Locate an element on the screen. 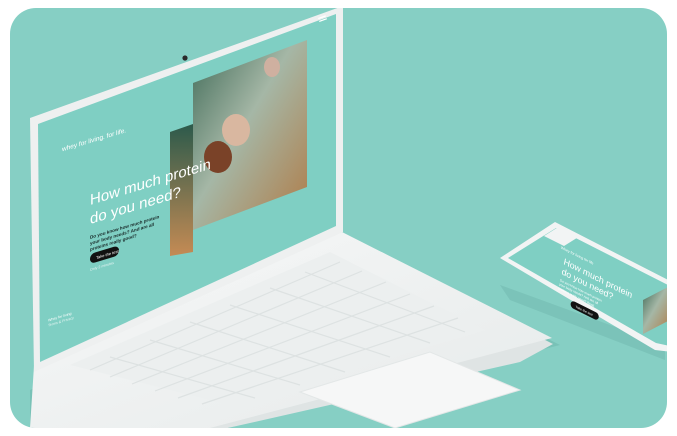  camera-icon is located at coordinates (185, 58).